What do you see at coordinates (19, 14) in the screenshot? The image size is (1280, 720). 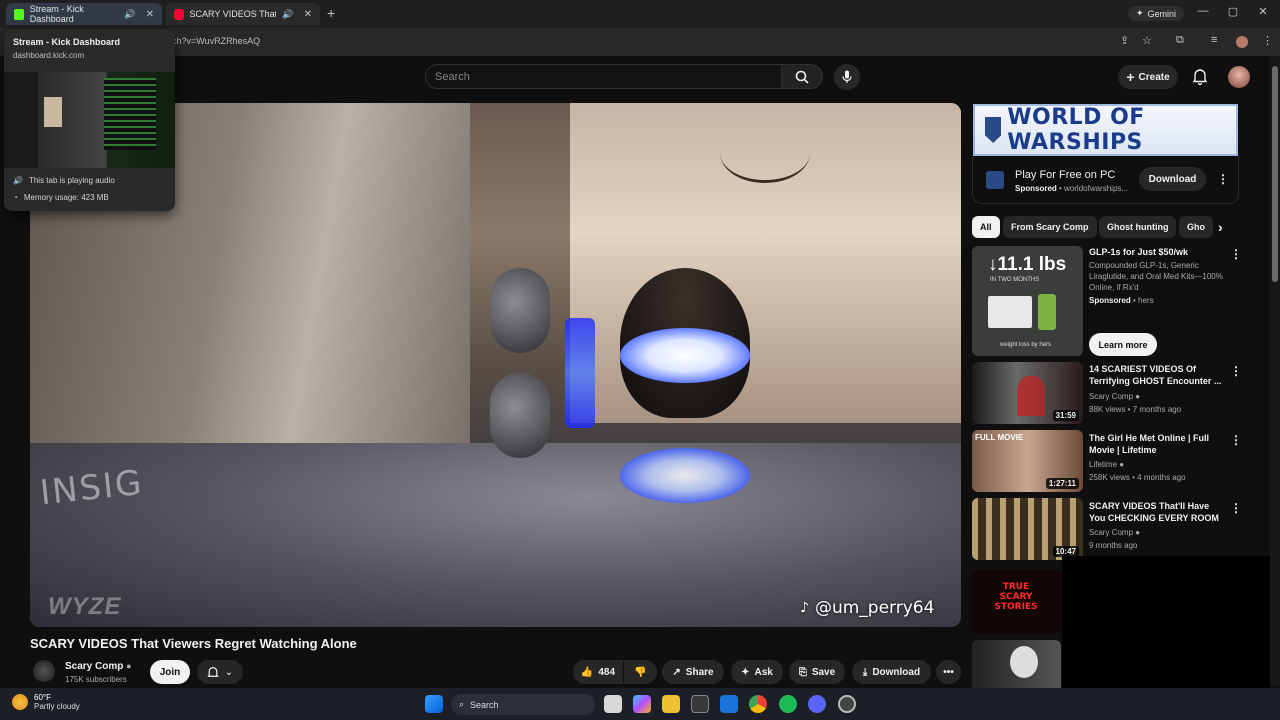 I see `kick-icon` at bounding box center [19, 14].